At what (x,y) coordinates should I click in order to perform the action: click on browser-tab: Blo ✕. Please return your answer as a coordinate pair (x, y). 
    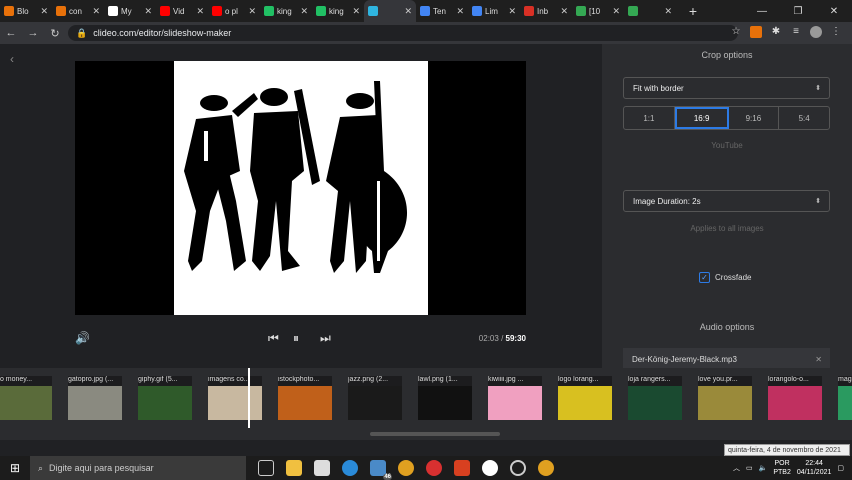
    Looking at the image, I should click on (26, 11).